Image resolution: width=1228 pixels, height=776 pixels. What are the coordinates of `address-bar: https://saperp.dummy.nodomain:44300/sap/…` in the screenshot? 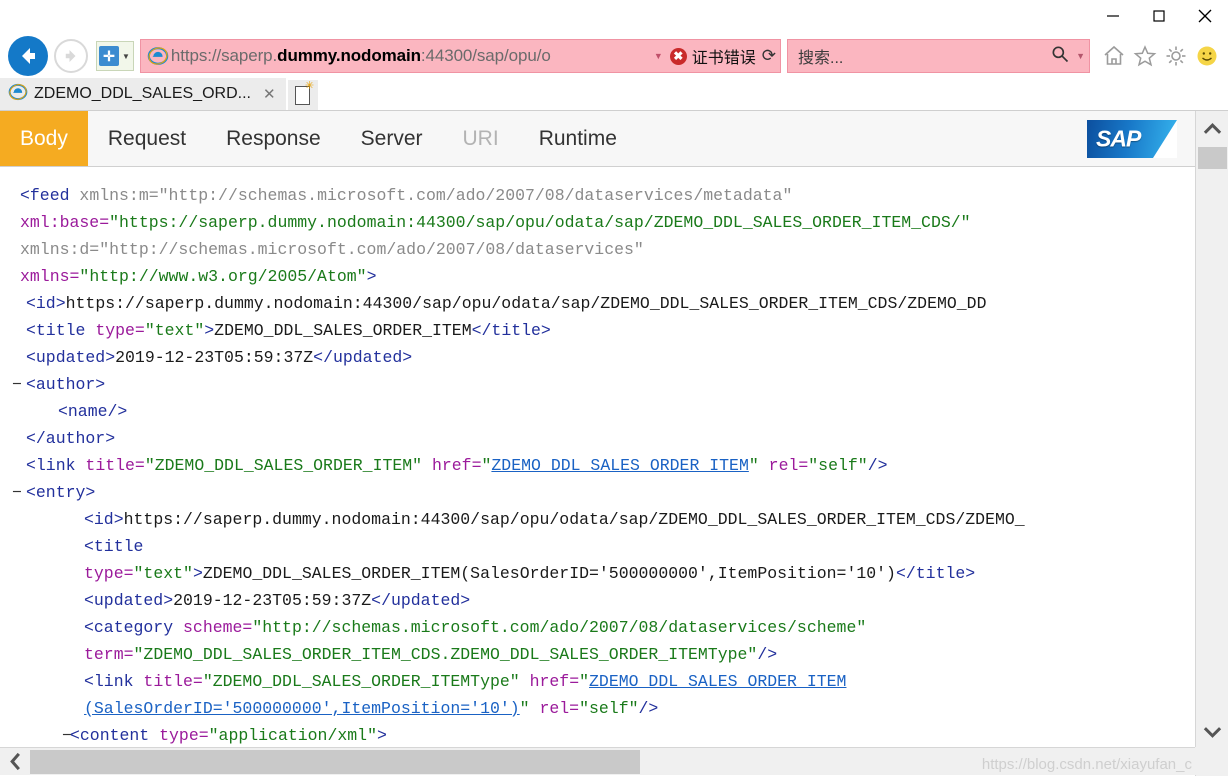 It's located at (460, 56).